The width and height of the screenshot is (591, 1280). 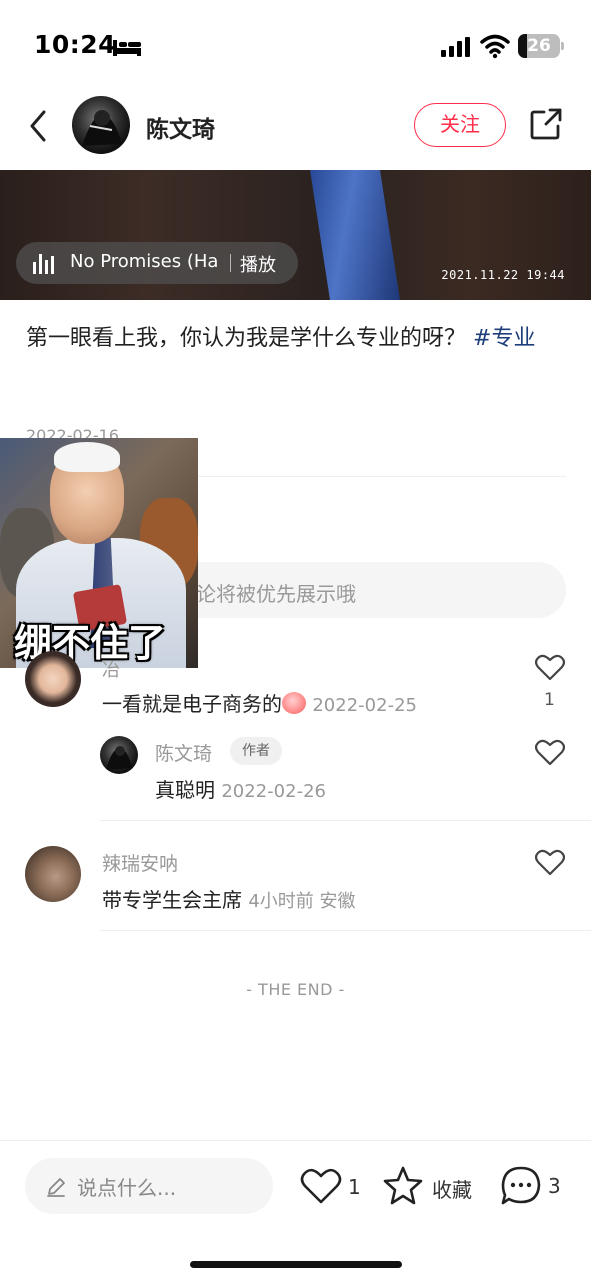 What do you see at coordinates (192, 704) in the screenshot?
I see `comment-body: 一看就是电子商务的` at bounding box center [192, 704].